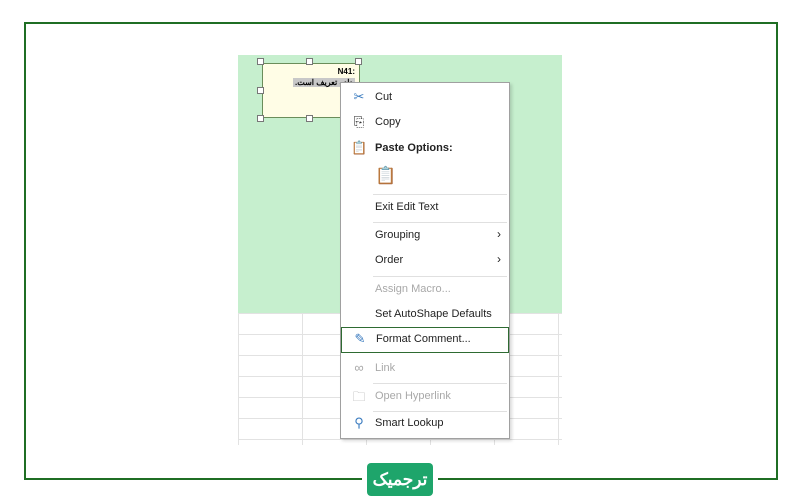 The height and width of the screenshot is (500, 800). I want to click on menu-item-set-autoshape-defaults: Set AutoShape Defaults, so click(425, 315).